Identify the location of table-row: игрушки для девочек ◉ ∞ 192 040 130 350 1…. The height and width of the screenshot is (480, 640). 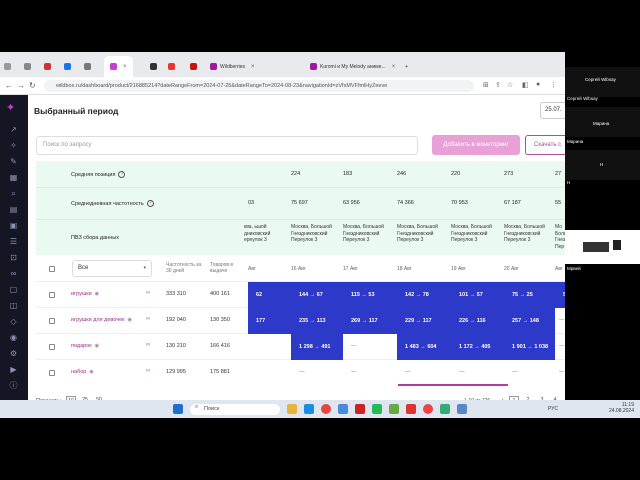
(300, 321).